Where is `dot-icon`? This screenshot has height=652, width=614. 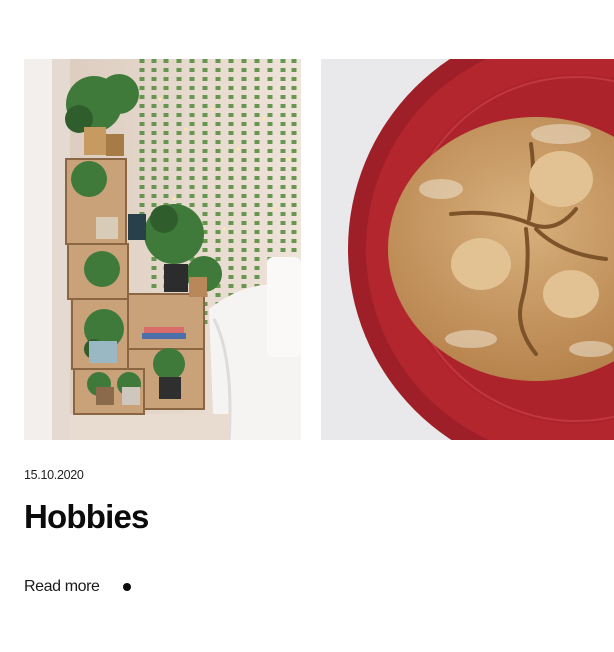 dot-icon is located at coordinates (126, 587).